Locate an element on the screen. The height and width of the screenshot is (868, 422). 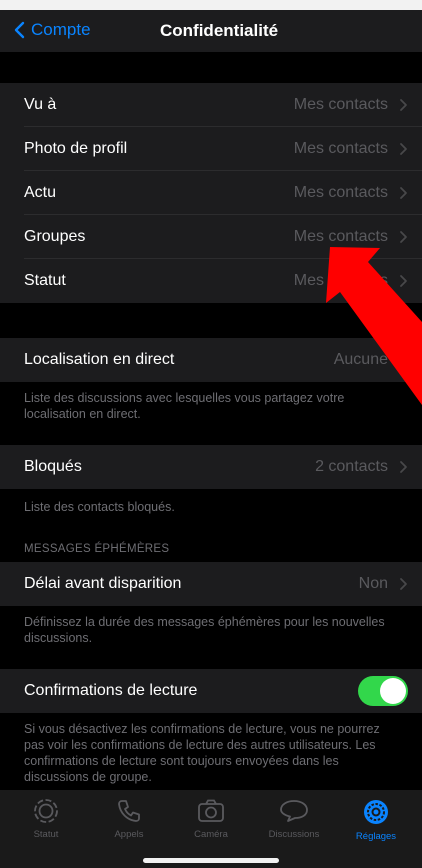
back-button: Compte is located at coordinates (52, 30).